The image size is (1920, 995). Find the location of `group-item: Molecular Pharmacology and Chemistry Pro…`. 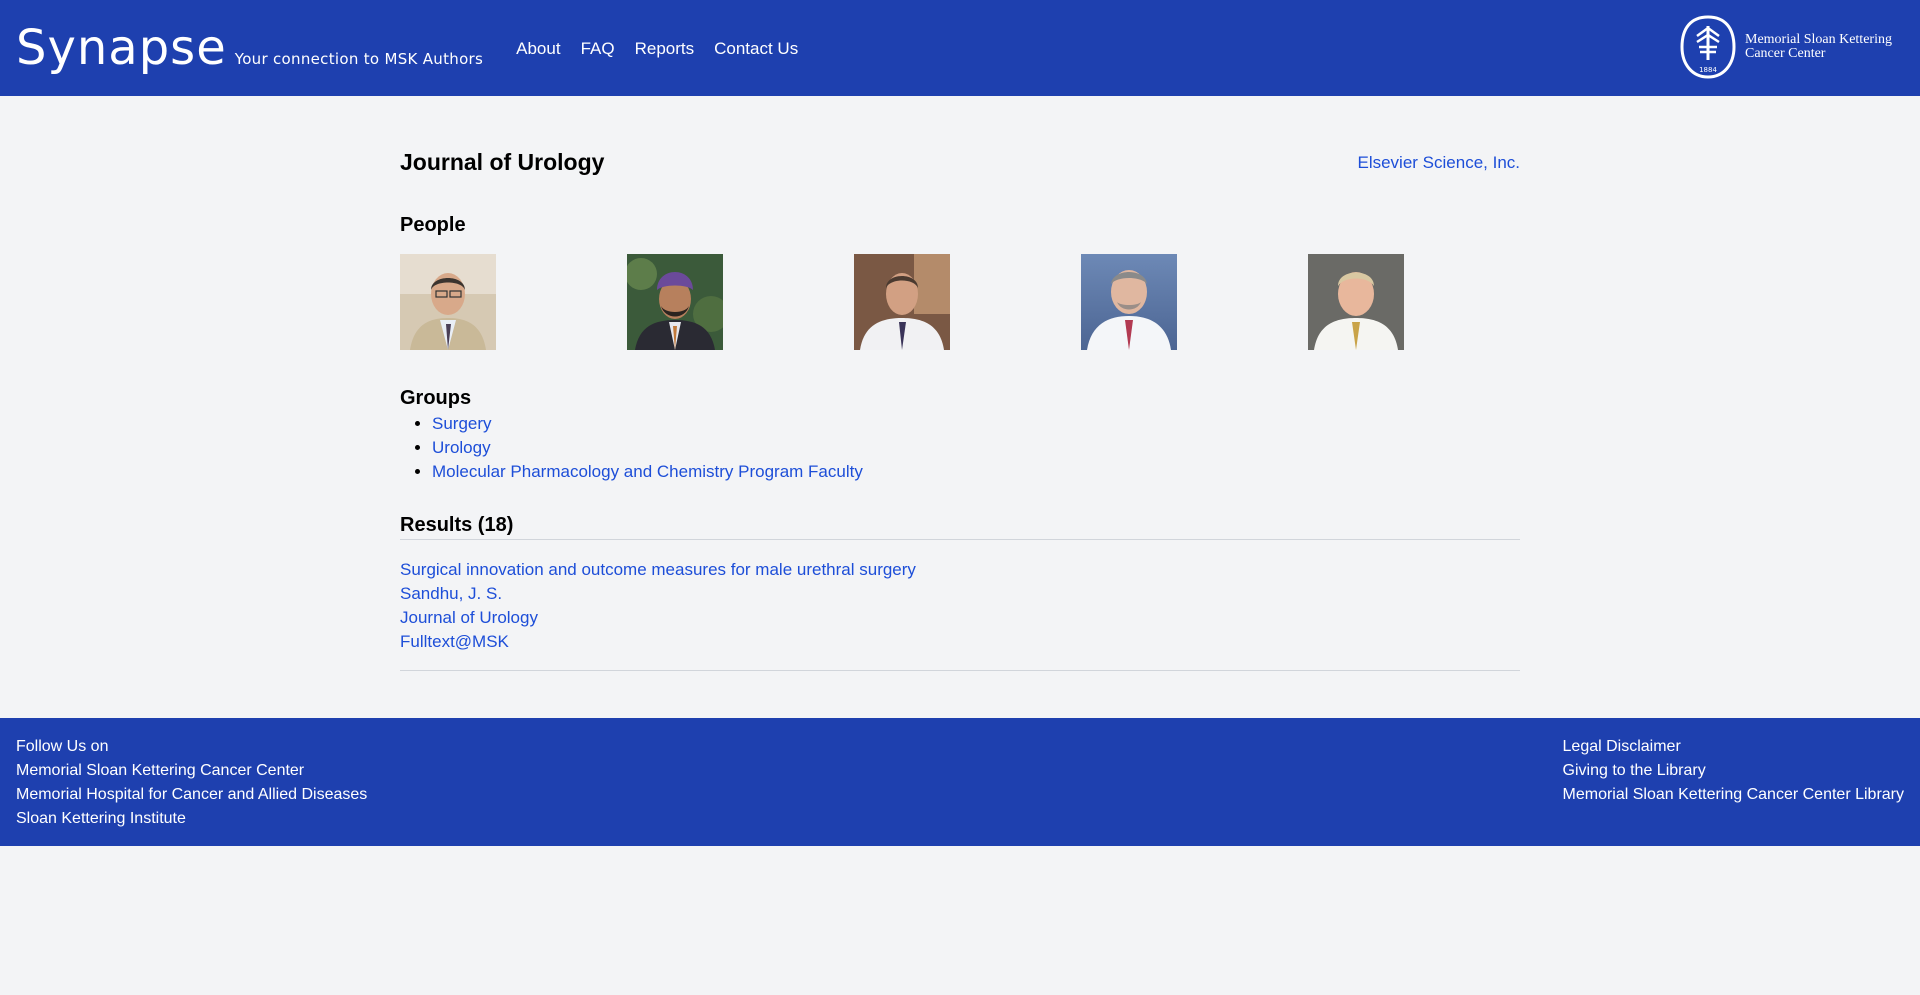

group-item: Molecular Pharmacology and Chemistry Pro… is located at coordinates (976, 472).